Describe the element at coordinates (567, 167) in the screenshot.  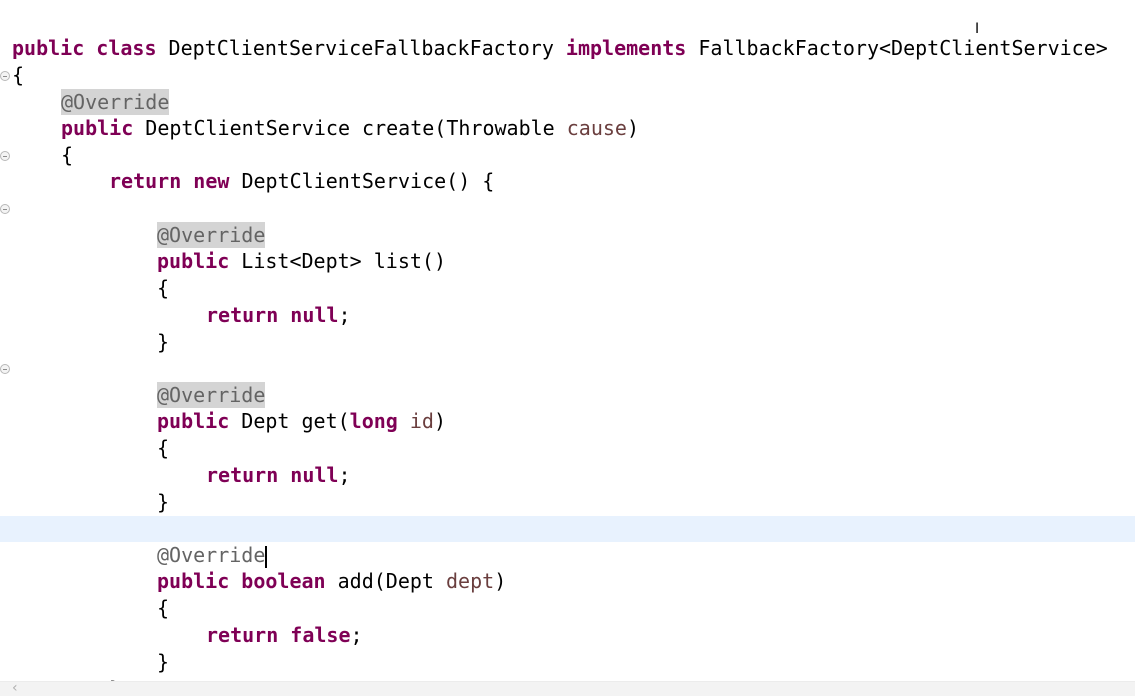
I see `code-line: return new DeptClientService() {` at that location.